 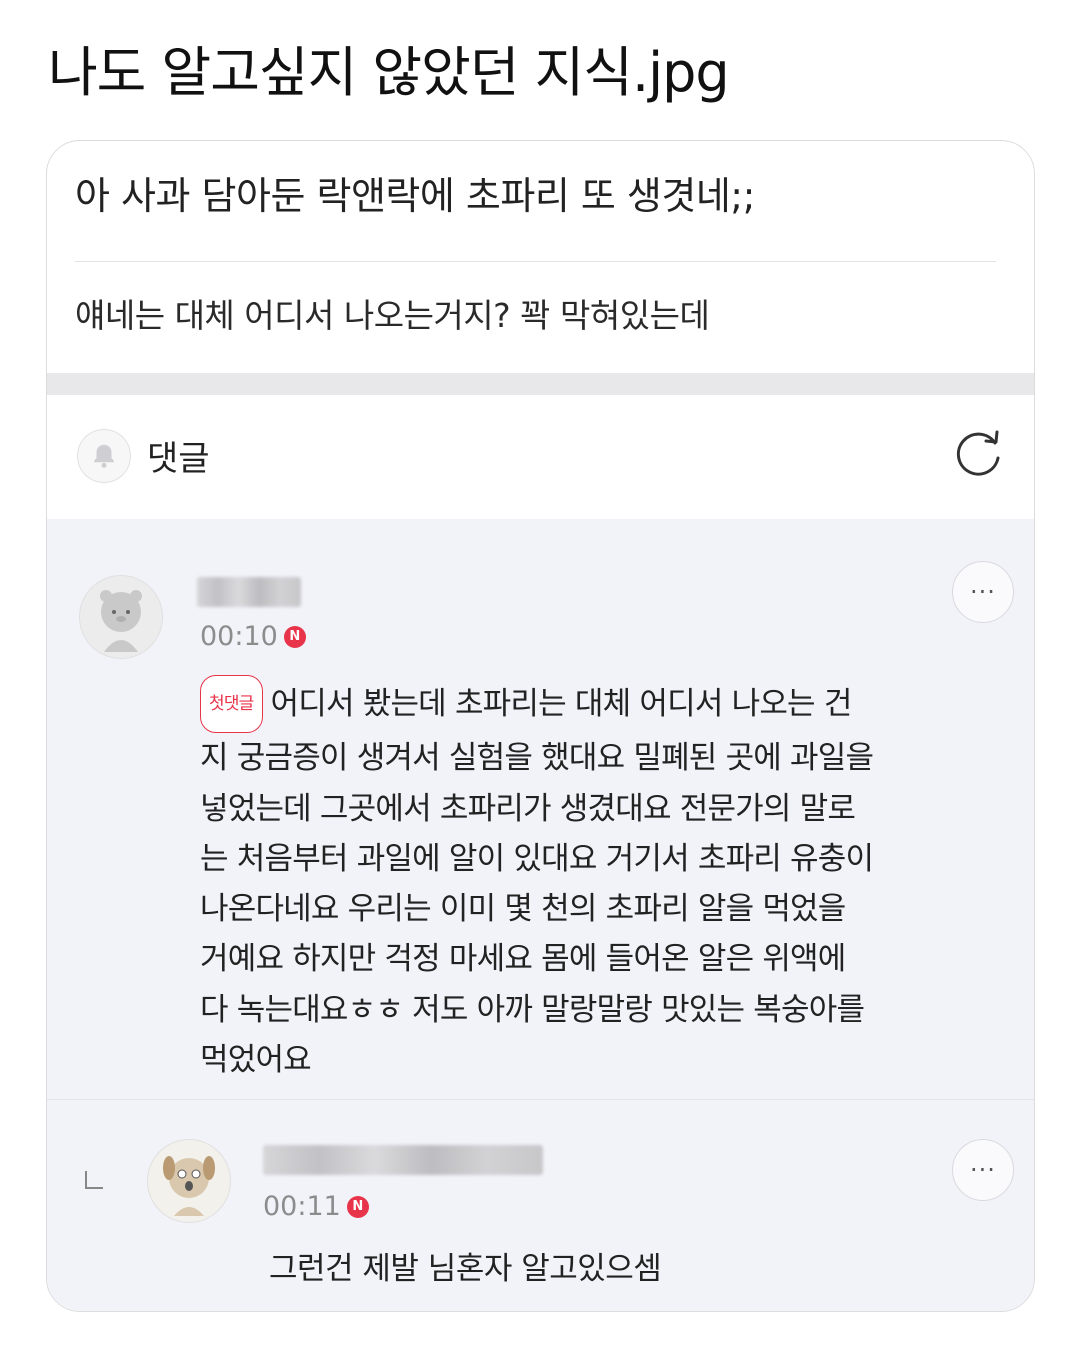 What do you see at coordinates (239, 636) in the screenshot?
I see `timestamp-text: 00:10` at bounding box center [239, 636].